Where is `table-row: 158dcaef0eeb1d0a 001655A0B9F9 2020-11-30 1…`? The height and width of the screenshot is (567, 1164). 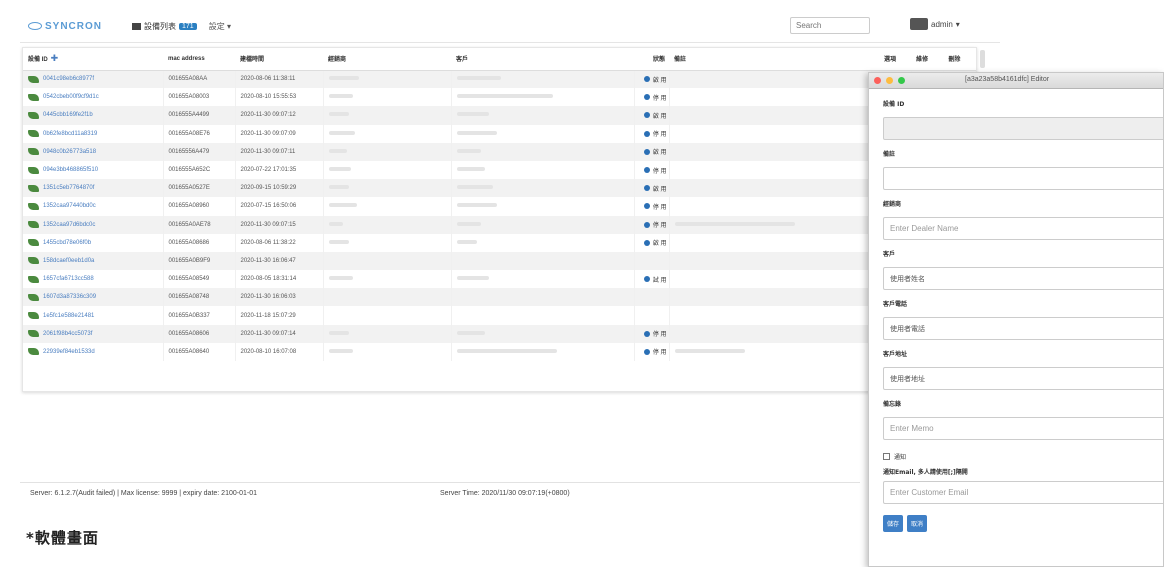
table-row: 158dcaef0eeb1d0a 001655A0B9F9 2020-11-30 1… is located at coordinates (499, 261).